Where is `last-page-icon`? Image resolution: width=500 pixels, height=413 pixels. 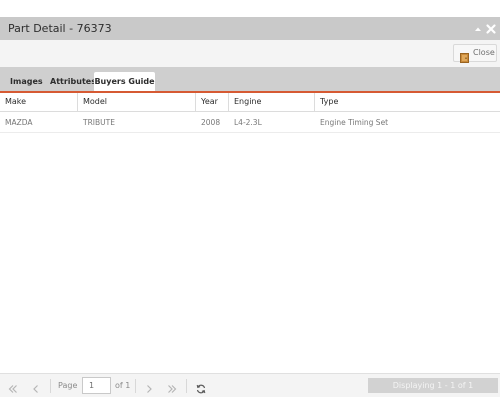
last-page-icon is located at coordinates (172, 386).